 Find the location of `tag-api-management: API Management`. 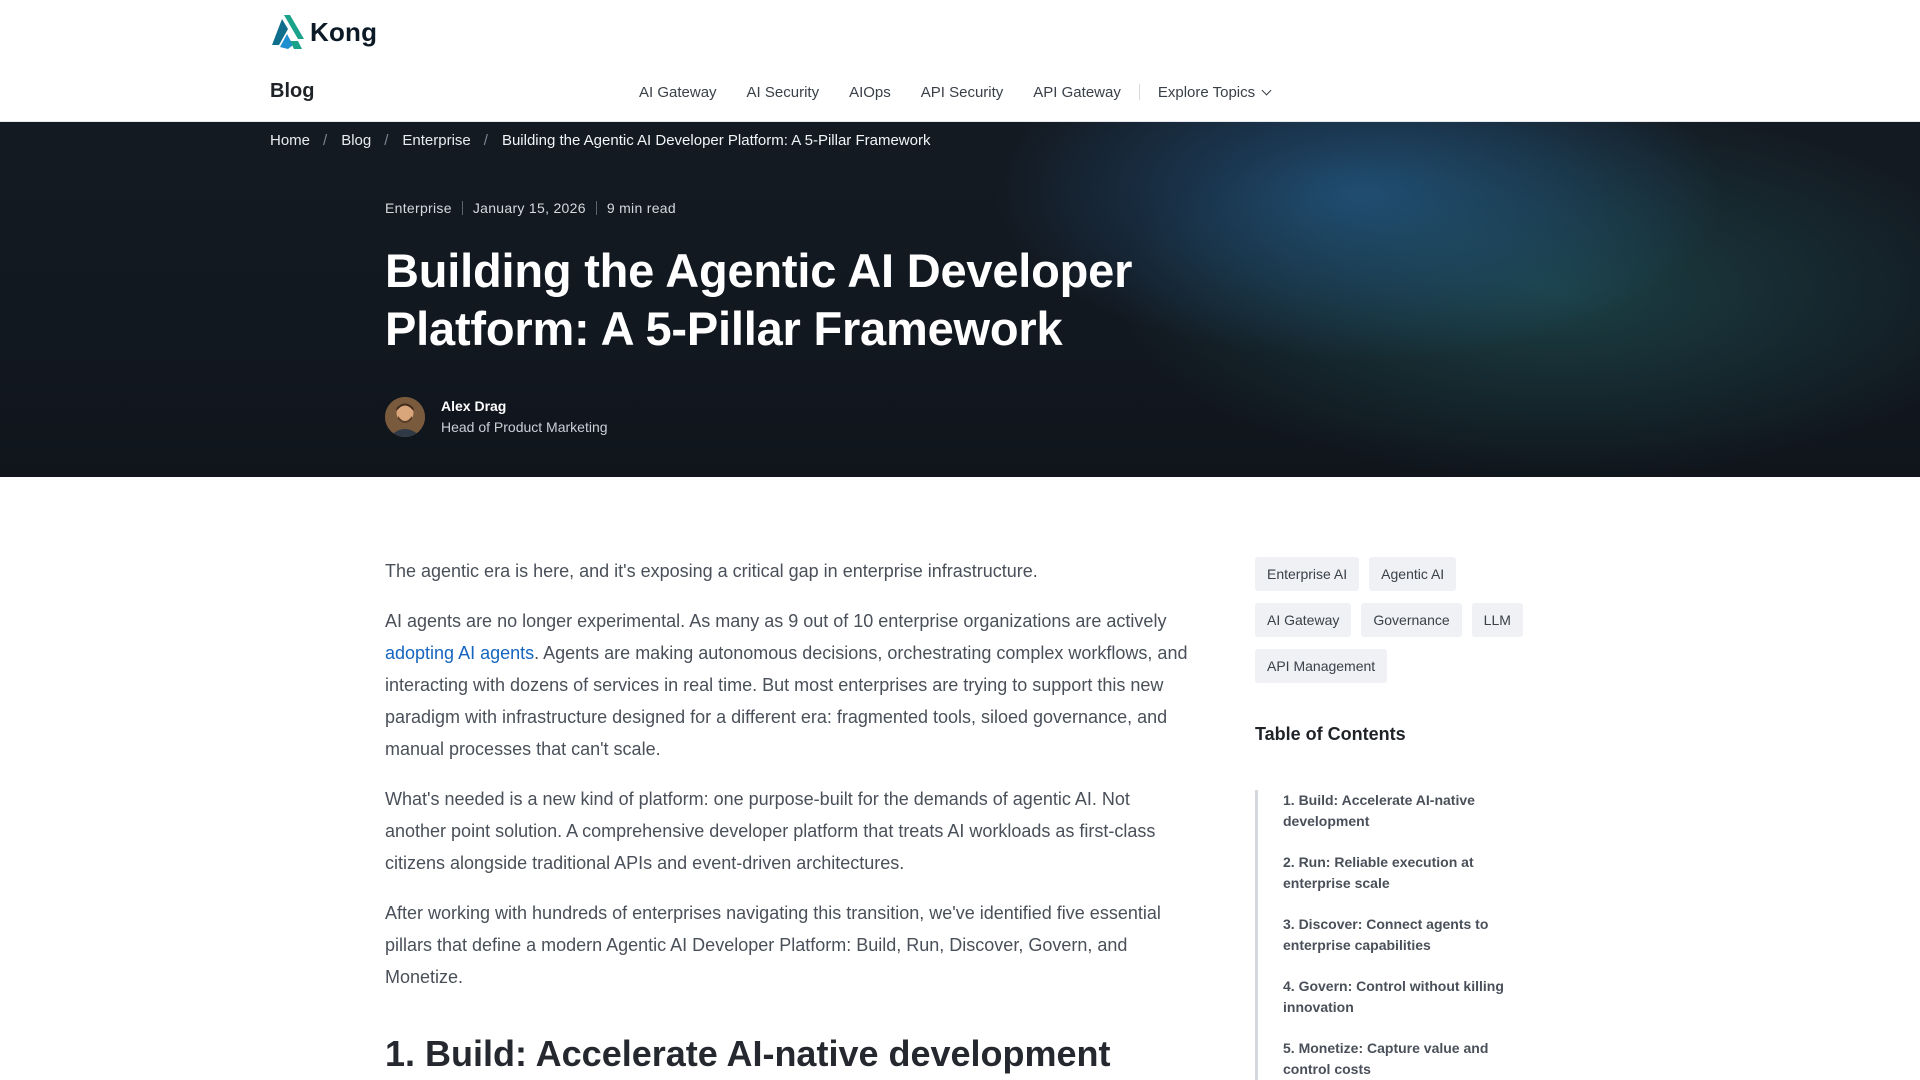

tag-api-management: API Management is located at coordinates (1321, 666).